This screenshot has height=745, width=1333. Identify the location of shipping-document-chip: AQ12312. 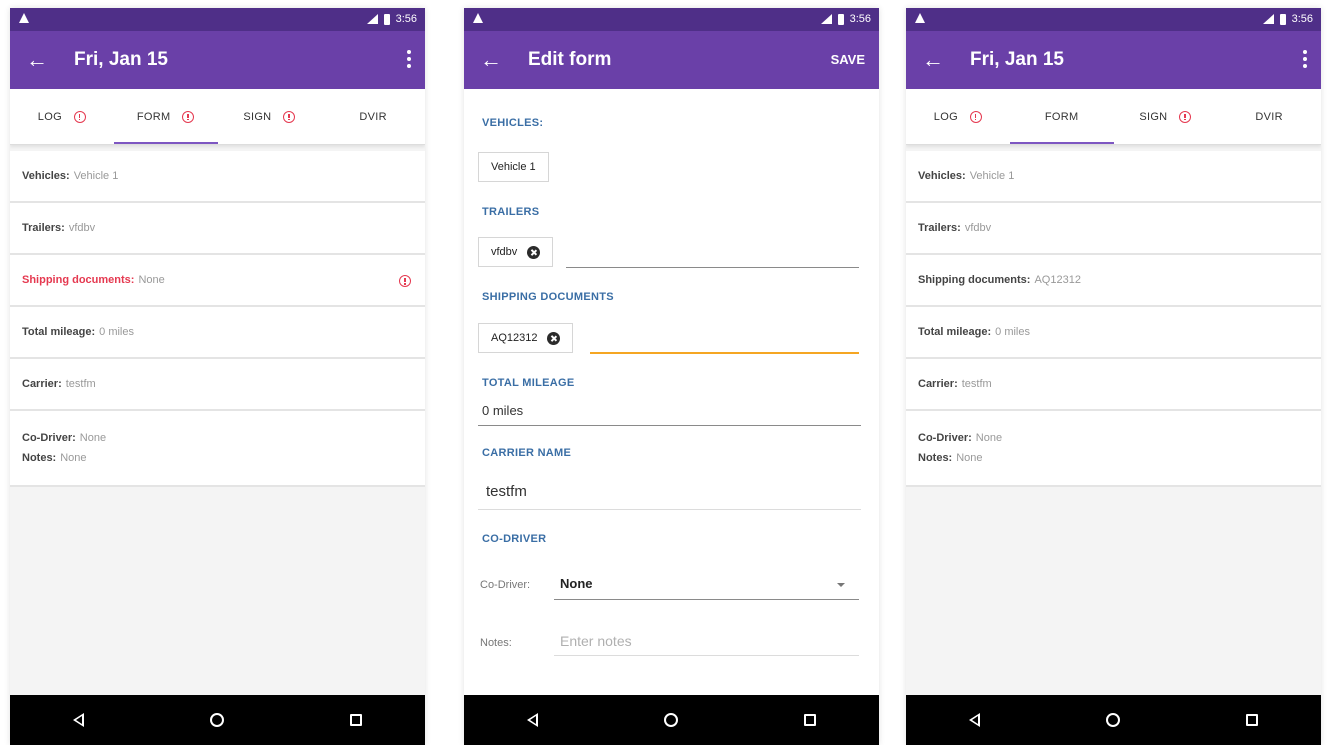
(526, 338).